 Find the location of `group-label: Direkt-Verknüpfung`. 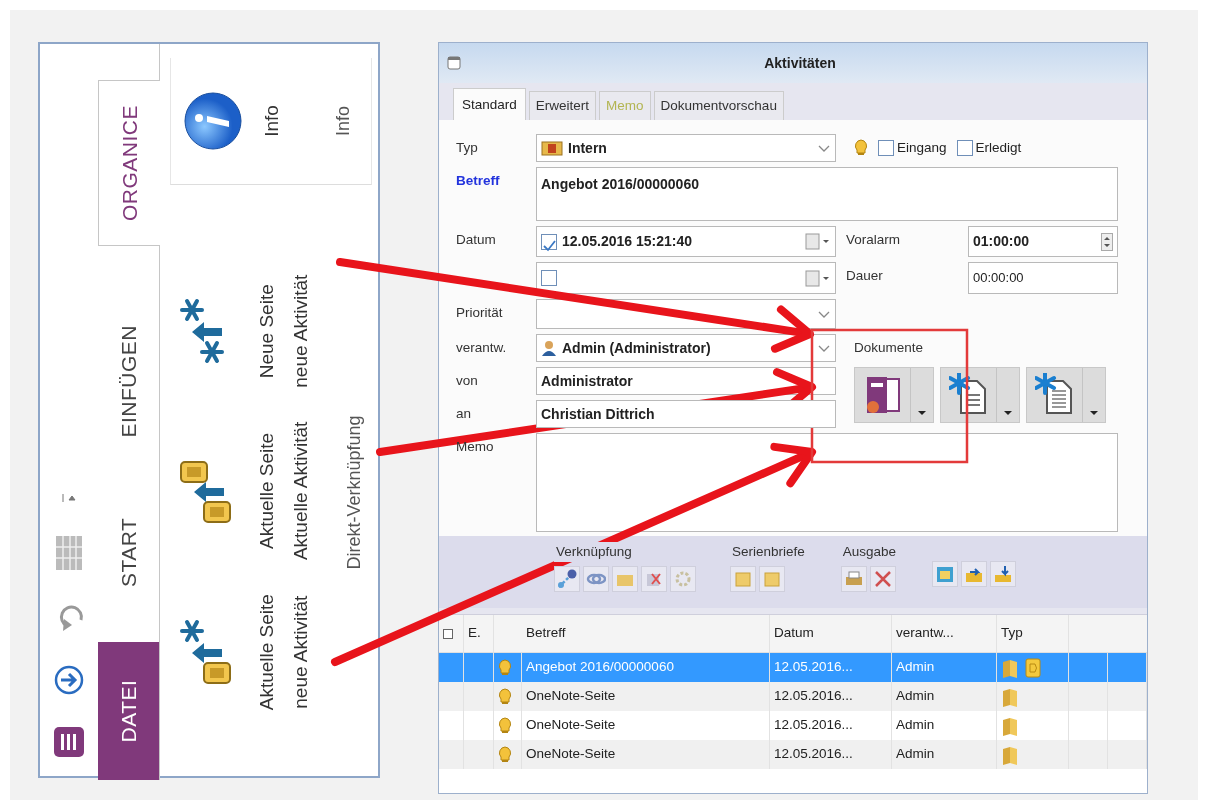

group-label: Direkt-Verknüpfung is located at coordinates (354, 492).